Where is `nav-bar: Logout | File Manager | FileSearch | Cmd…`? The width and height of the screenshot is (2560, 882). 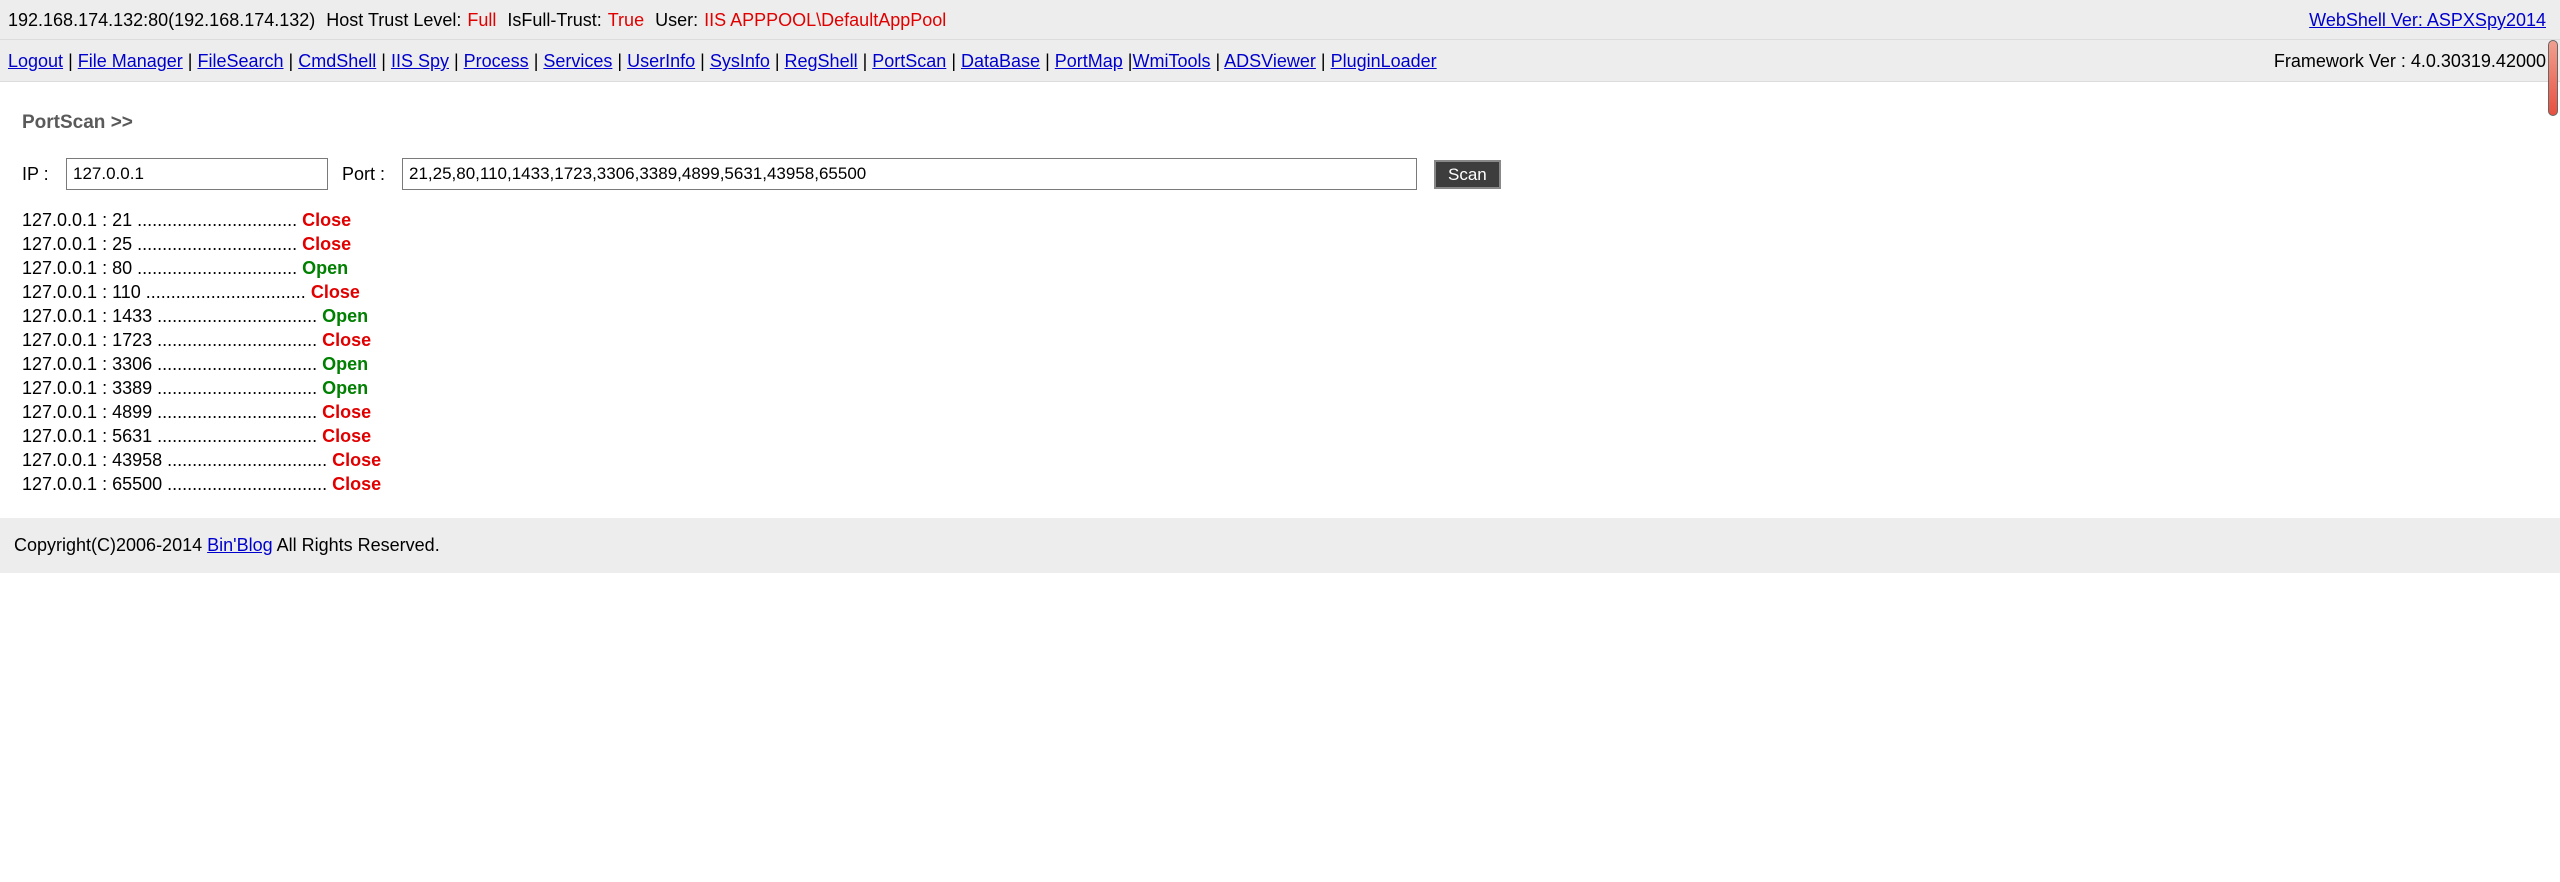 nav-bar: Logout | File Manager | FileSearch | Cmd… is located at coordinates (1280, 61).